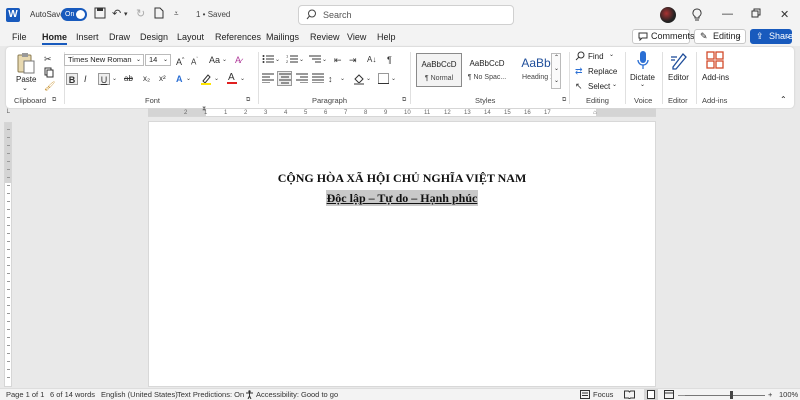  What do you see at coordinates (325, 37) in the screenshot?
I see `tab-review: Review` at bounding box center [325, 37].